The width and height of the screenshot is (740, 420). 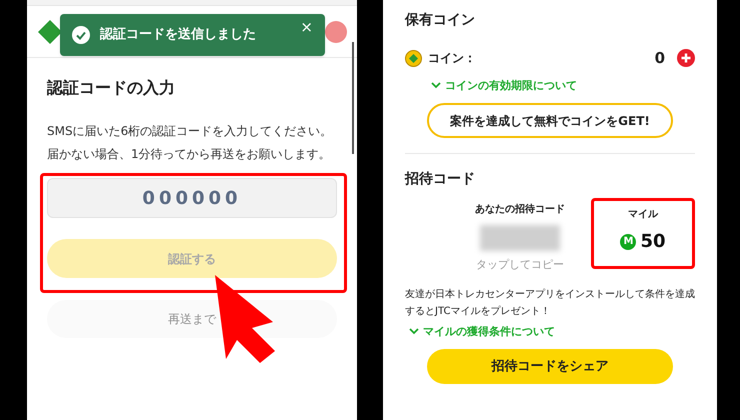 I want to click on plus-icon, so click(x=686, y=58).